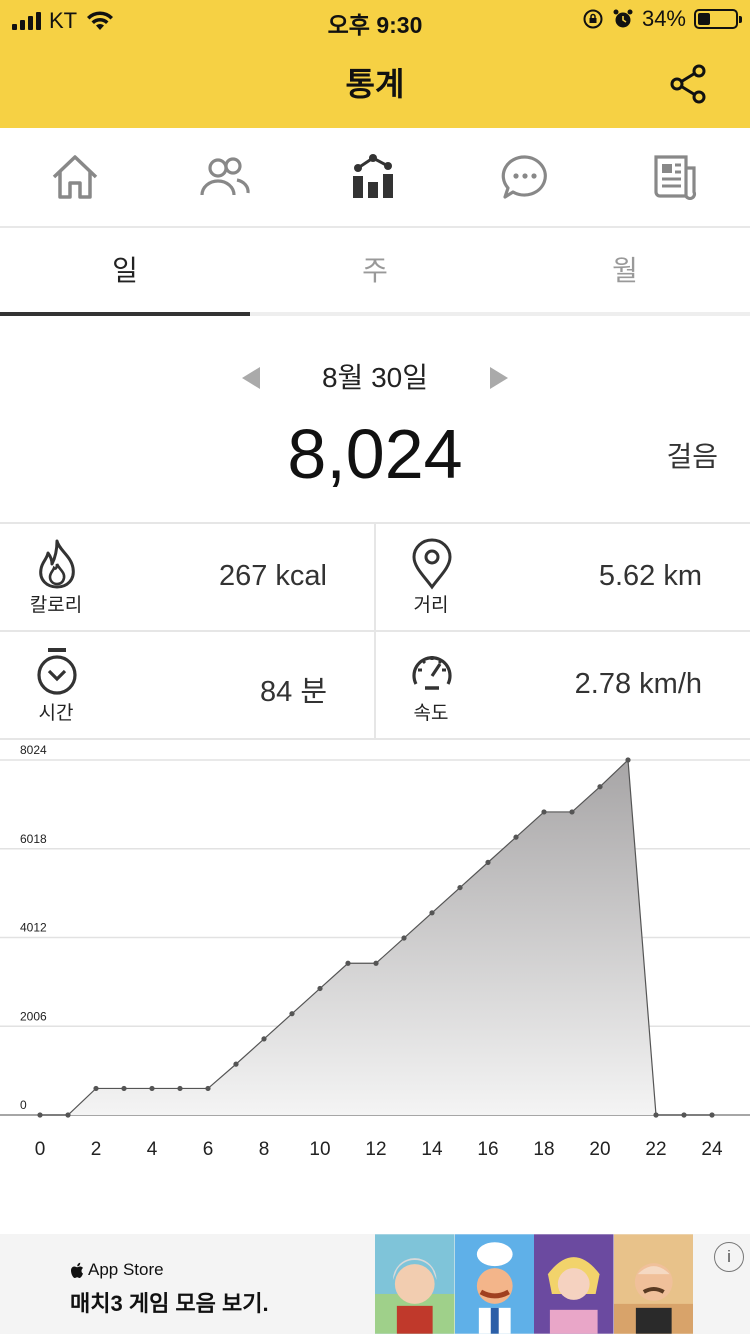  I want to click on ad-thumbnail-lady, so click(574, 1284).